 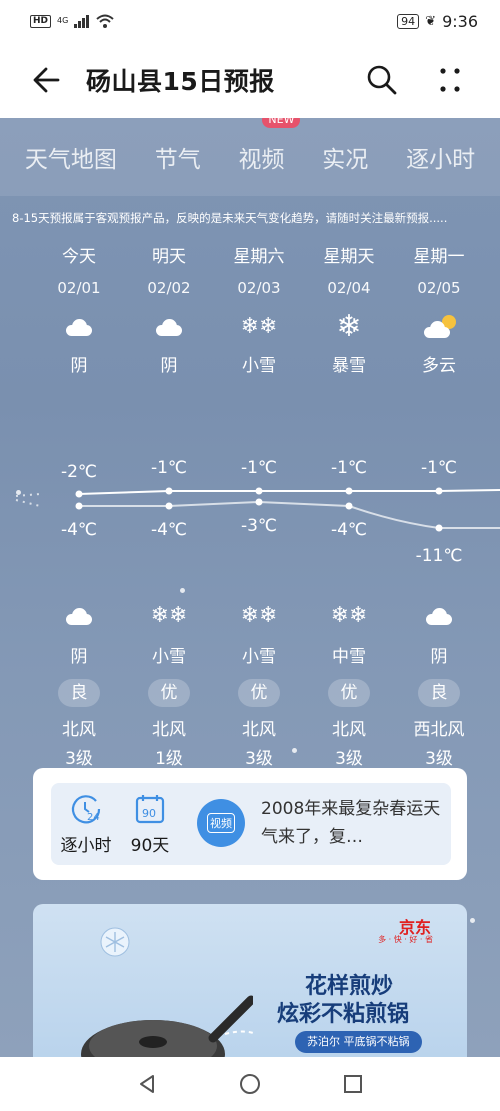 What do you see at coordinates (79, 309) in the screenshot?
I see `day-column: 今天 02/01 阴` at bounding box center [79, 309].